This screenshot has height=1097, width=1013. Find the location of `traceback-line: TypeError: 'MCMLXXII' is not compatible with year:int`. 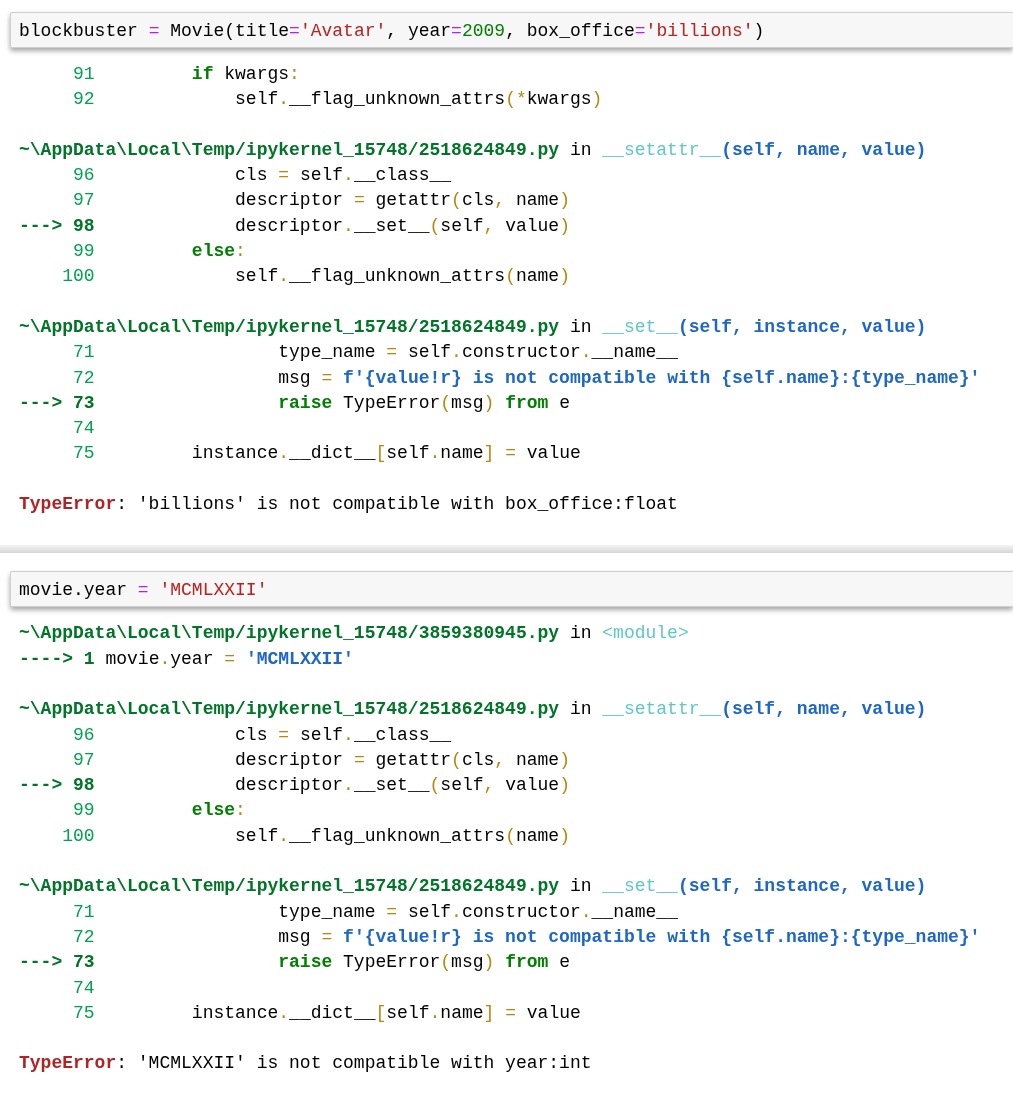

traceback-line: TypeError: 'MCMLXXII' is not compatible with year:int is located at coordinates (305, 1064).